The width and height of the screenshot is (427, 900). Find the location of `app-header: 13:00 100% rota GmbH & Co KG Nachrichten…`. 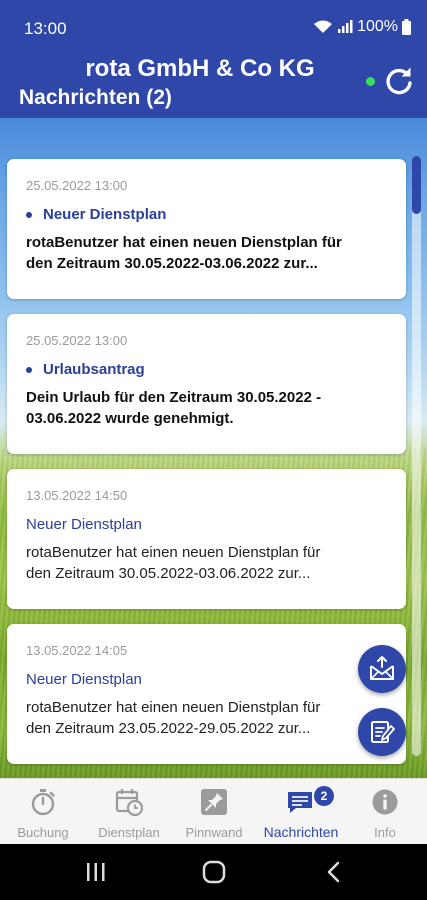

app-header: 13:00 100% rota GmbH & Co KG Nachrichten… is located at coordinates (213, 59).